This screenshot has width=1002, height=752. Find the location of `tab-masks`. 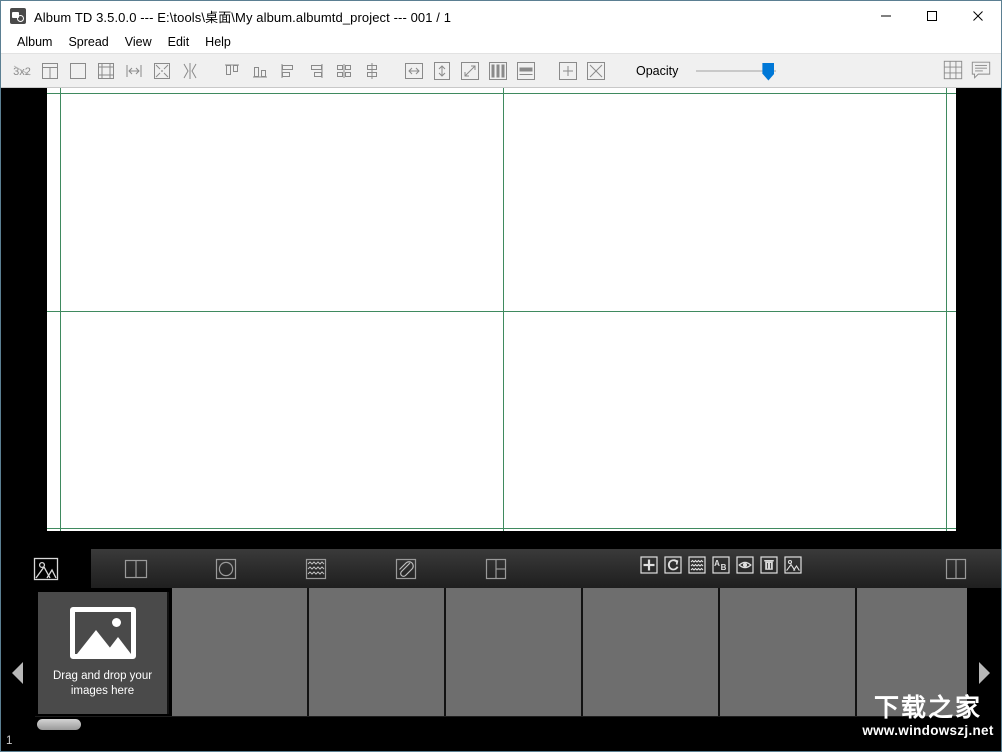

tab-masks is located at coordinates (226, 568).